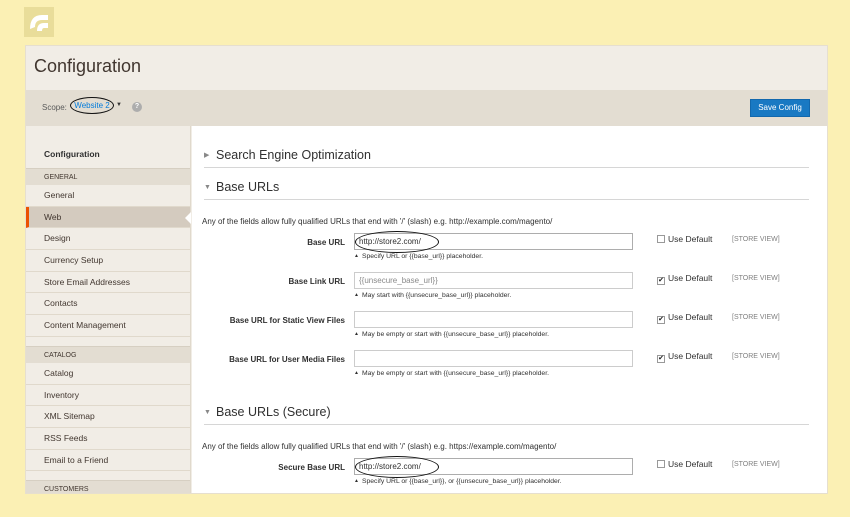  Describe the element at coordinates (493, 280) in the screenshot. I see `base-link-url-input: {{unsecure_base_url}}` at that location.